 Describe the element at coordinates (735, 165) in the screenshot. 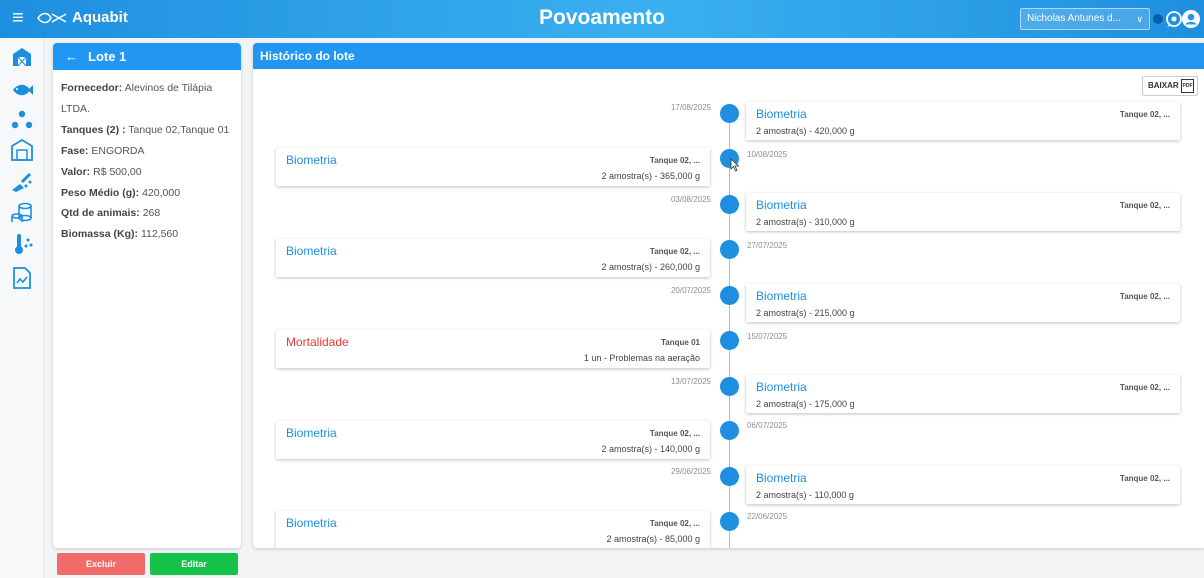

I see `mouse-cursor-icon` at that location.